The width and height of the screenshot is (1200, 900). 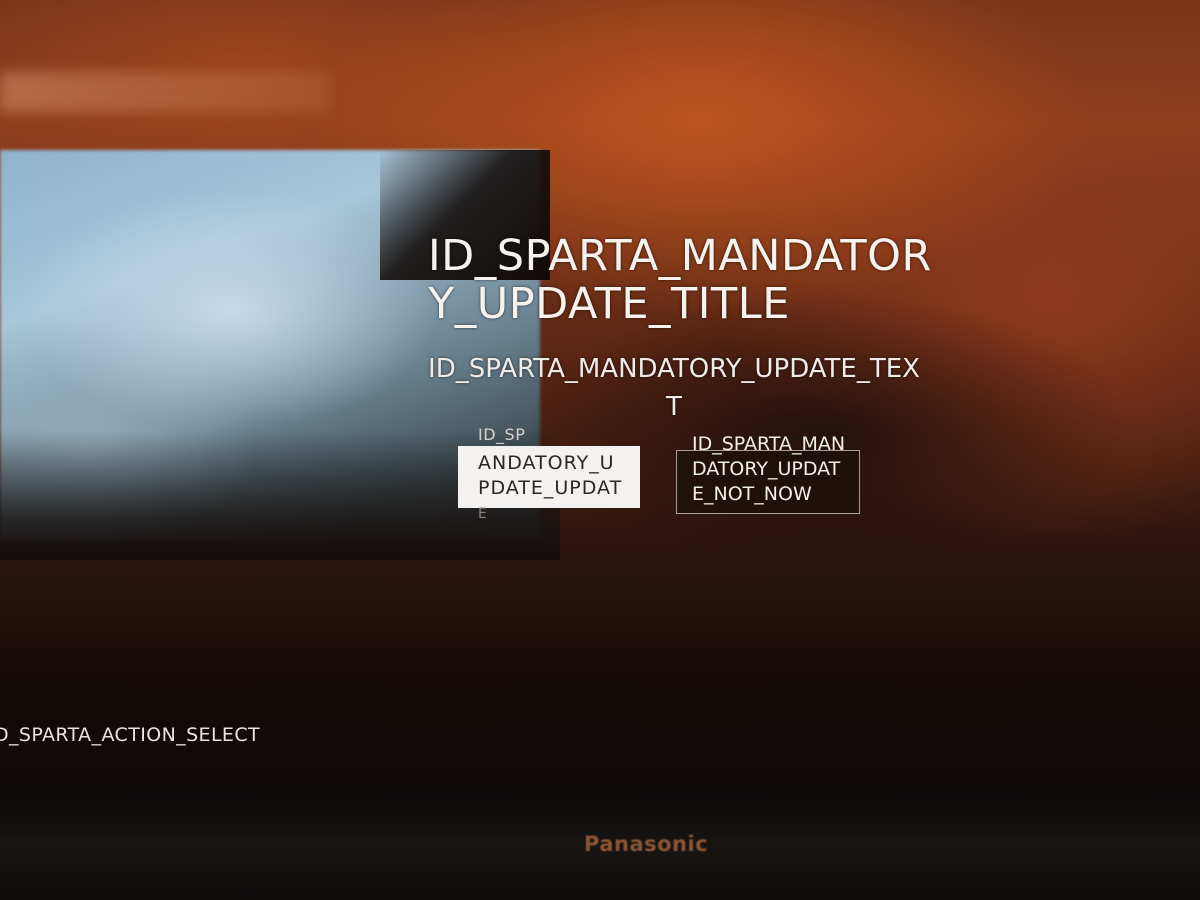 I want to click on update-button-overflow-bottom: E, so click(x=482, y=514).